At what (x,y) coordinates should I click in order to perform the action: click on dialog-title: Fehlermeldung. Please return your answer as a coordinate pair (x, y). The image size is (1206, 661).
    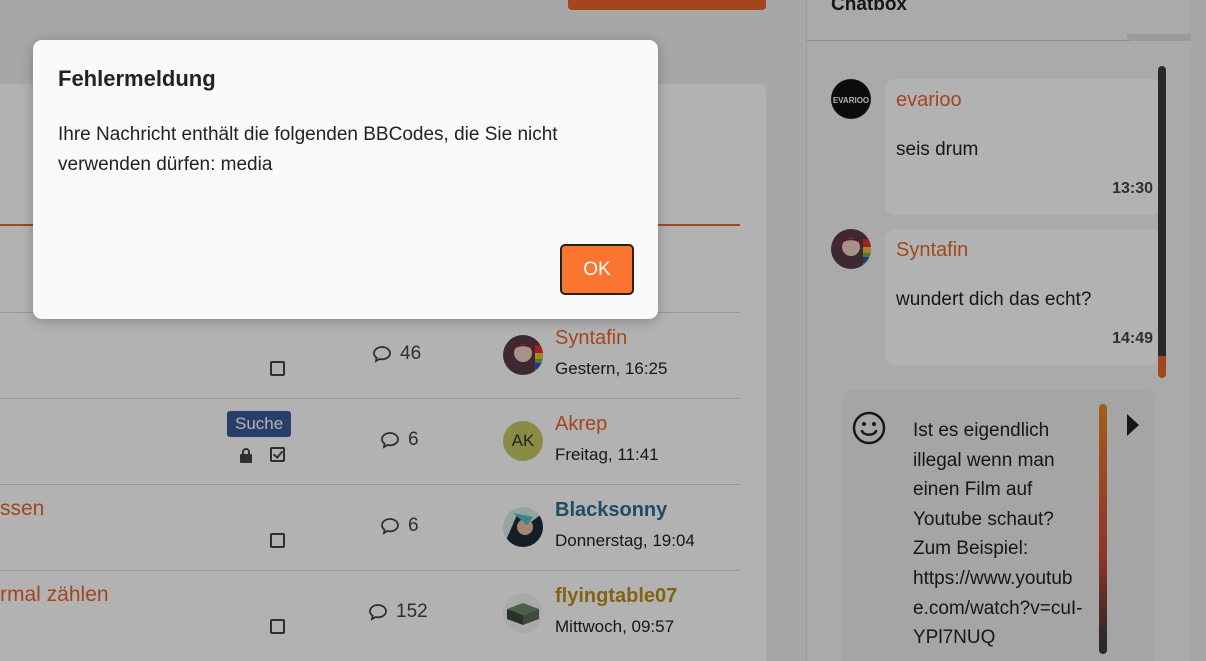
    Looking at the image, I should click on (137, 78).